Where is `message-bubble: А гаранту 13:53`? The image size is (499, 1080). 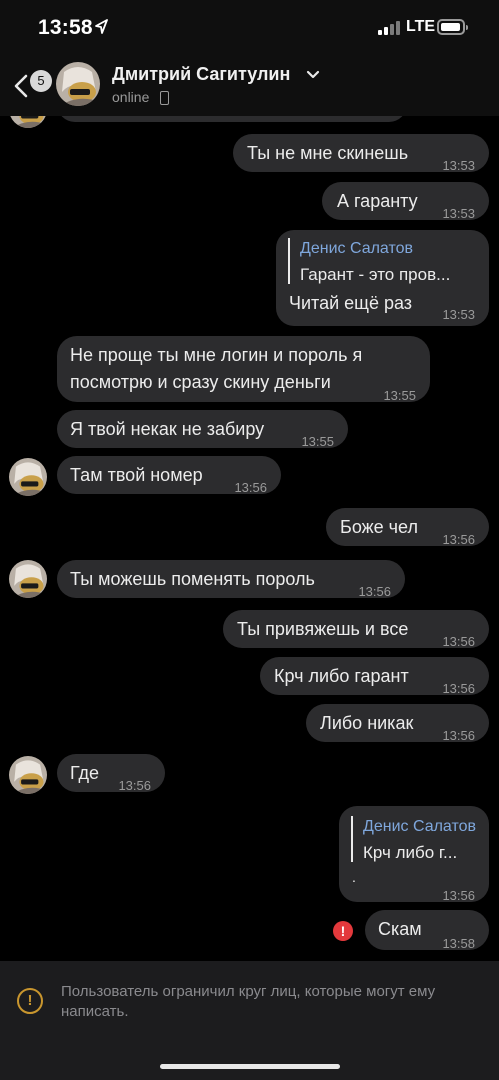 message-bubble: А гаранту 13:53 is located at coordinates (405, 201).